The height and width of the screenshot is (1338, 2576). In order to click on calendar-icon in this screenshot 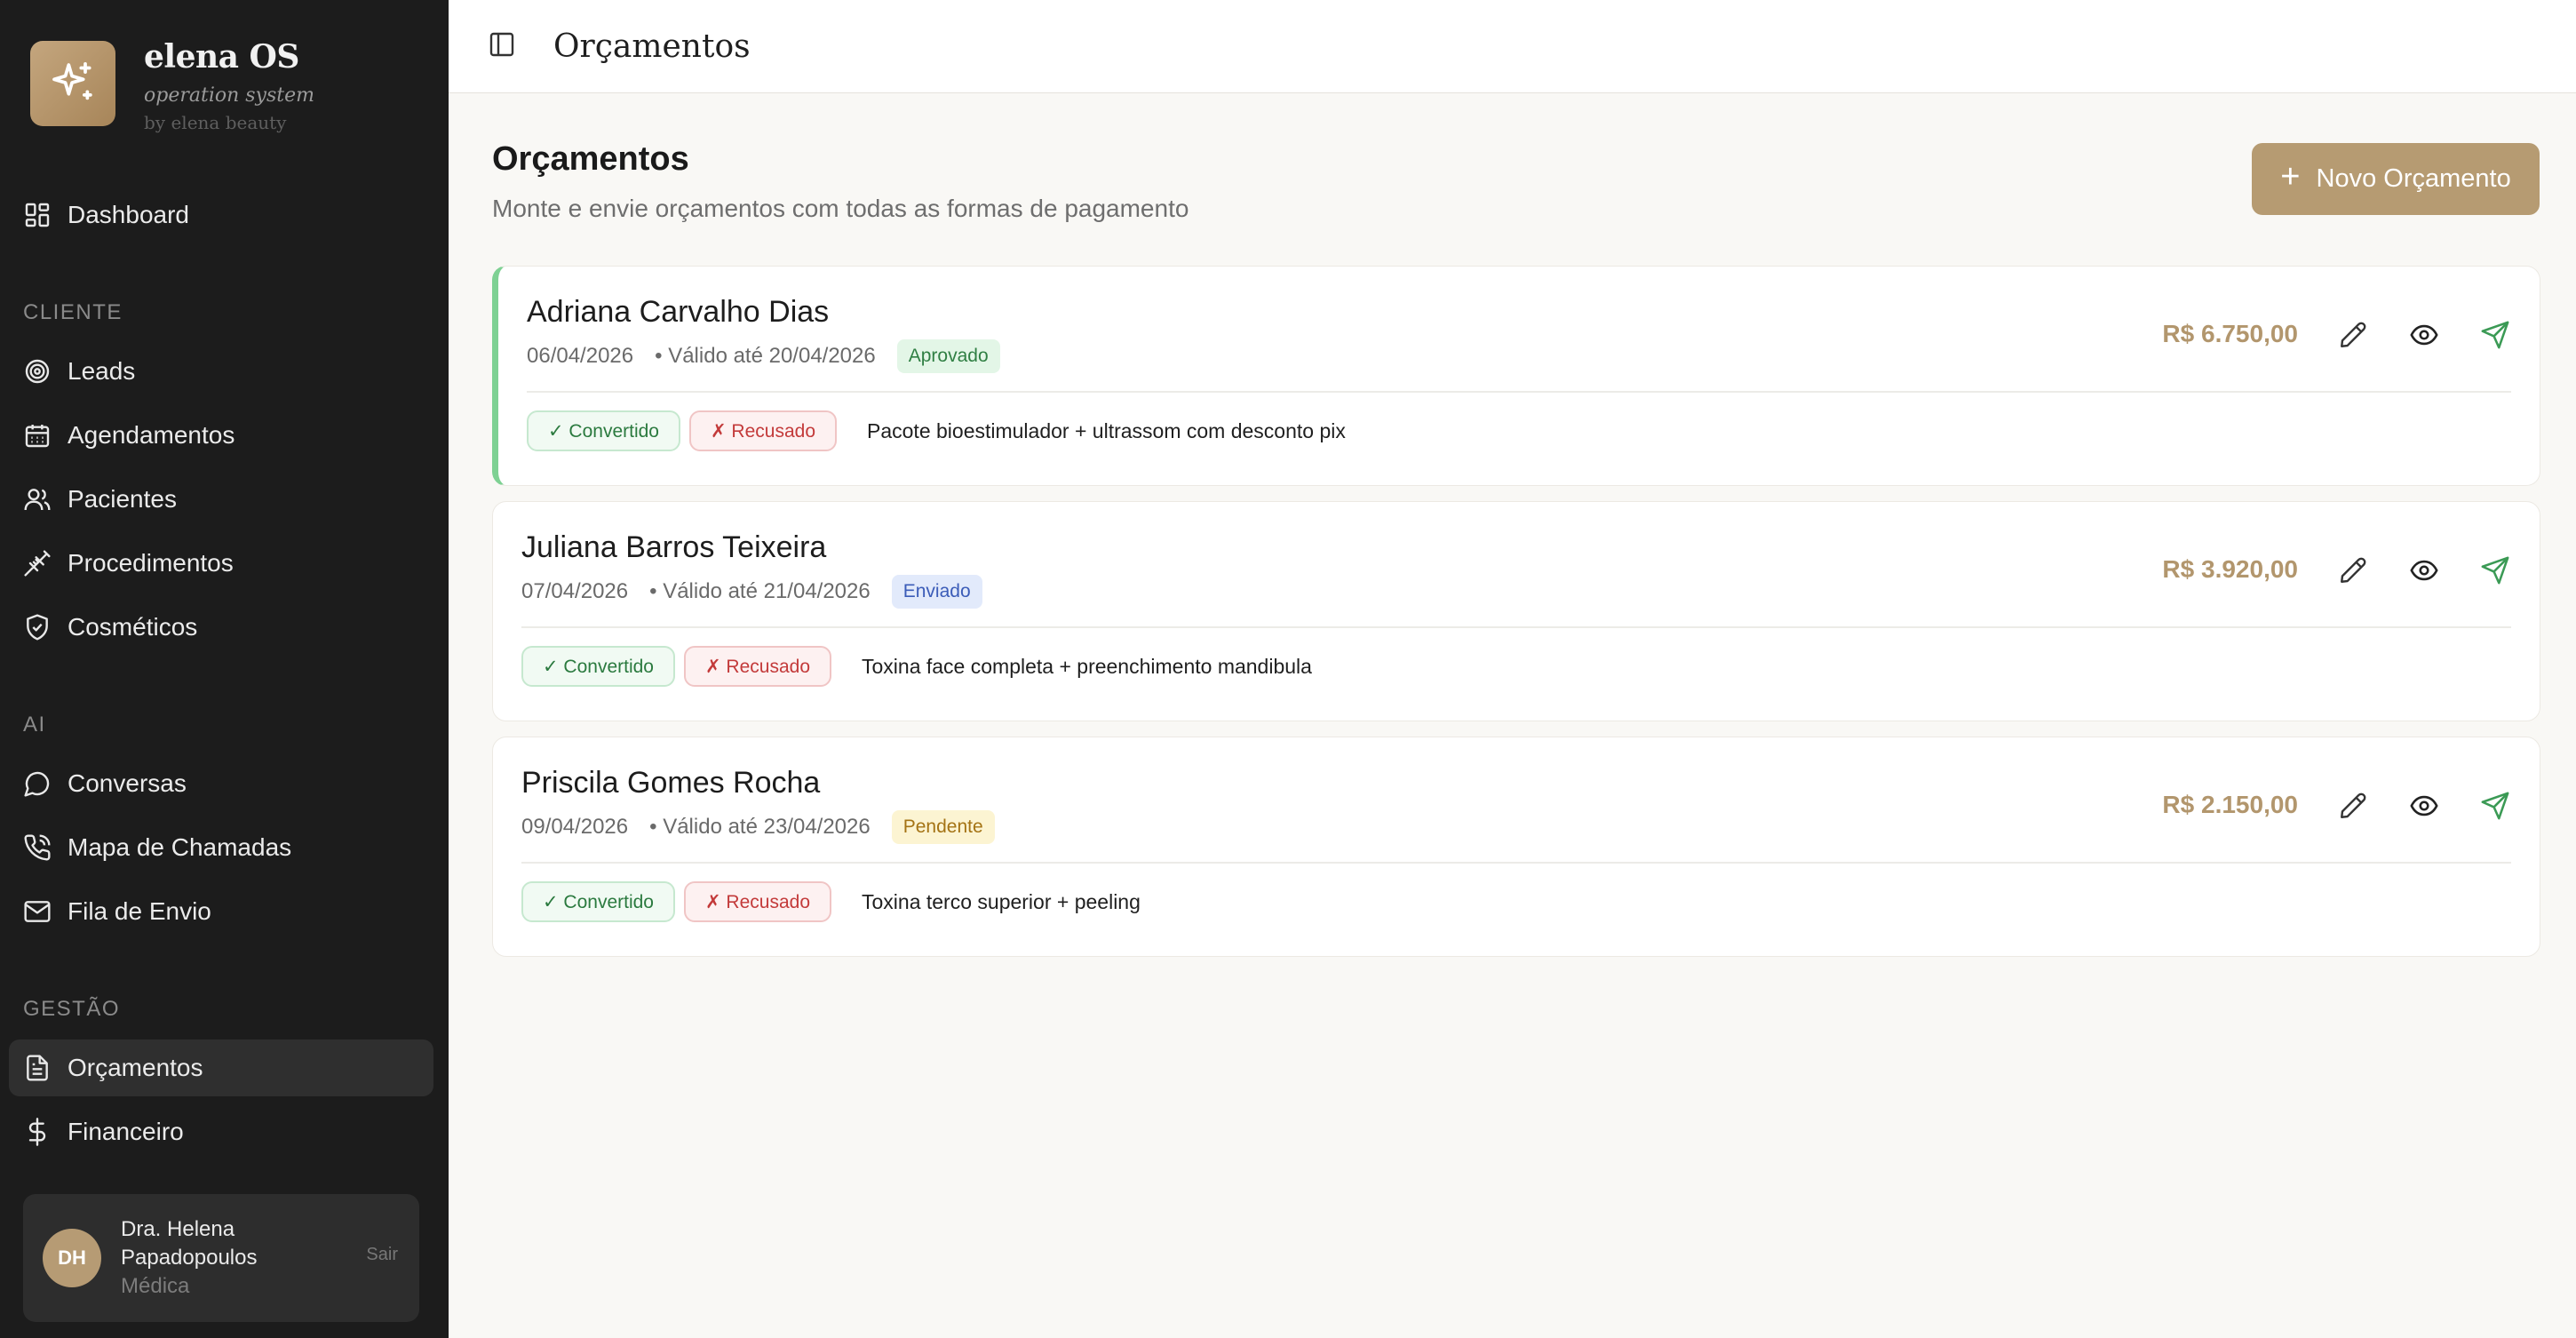, I will do `click(37, 436)`.